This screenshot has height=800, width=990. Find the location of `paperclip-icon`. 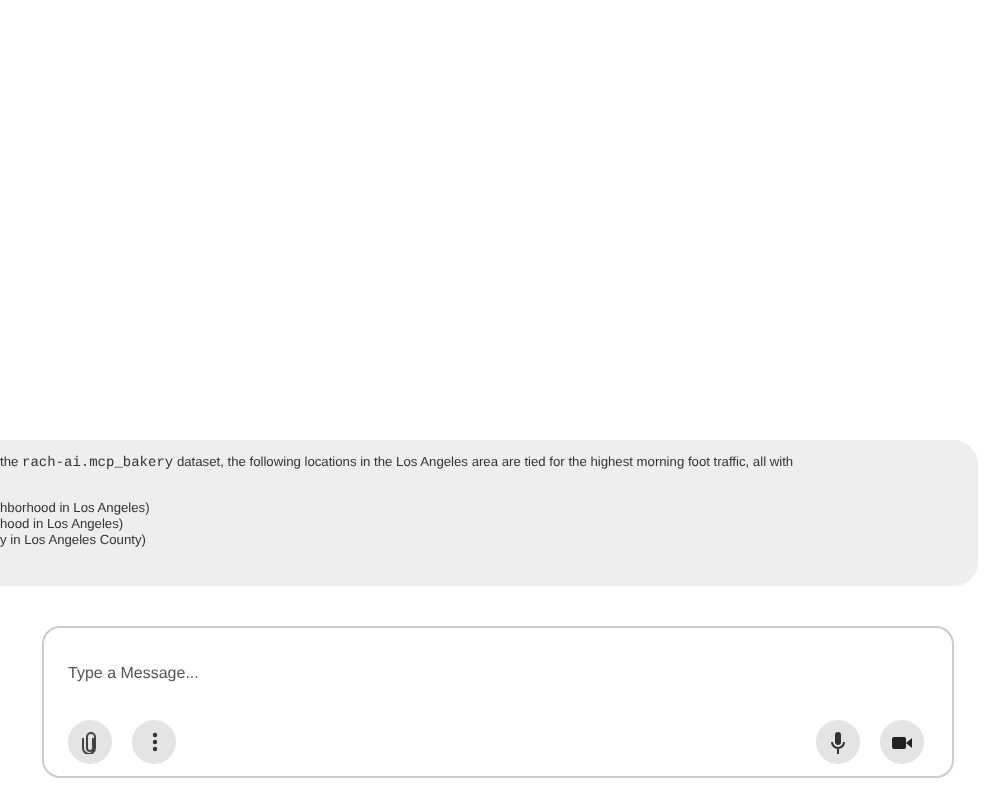

paperclip-icon is located at coordinates (90, 742).